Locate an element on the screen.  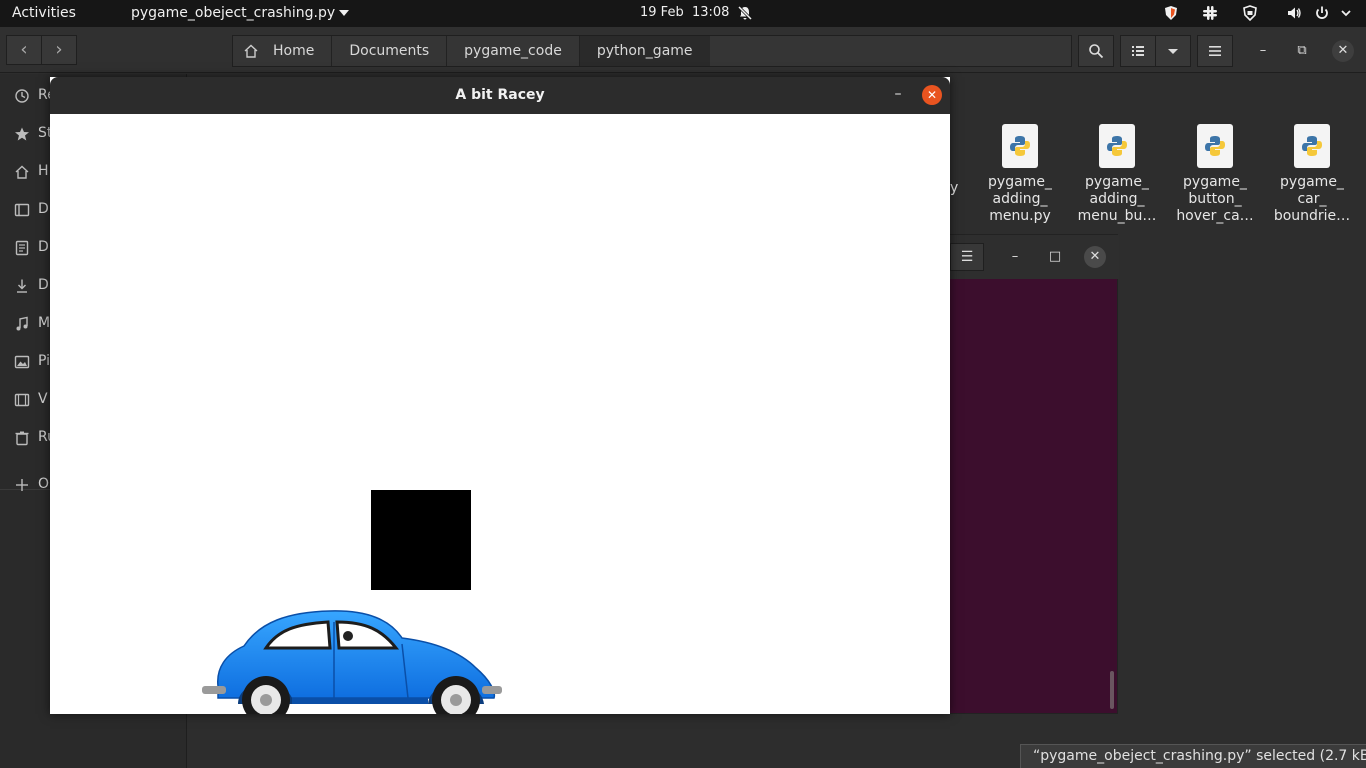
breadcrumb-documents: Documents is located at coordinates (390, 51).